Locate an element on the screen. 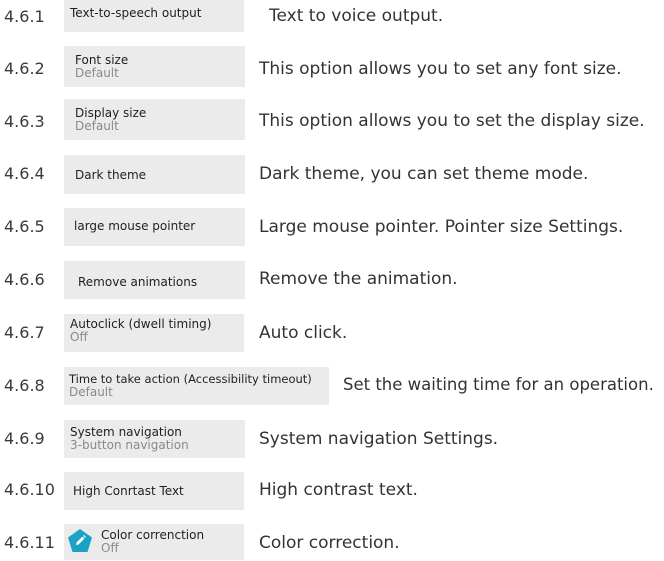 This screenshot has width=664, height=561. section-number: 4.6.10 is located at coordinates (29, 489).